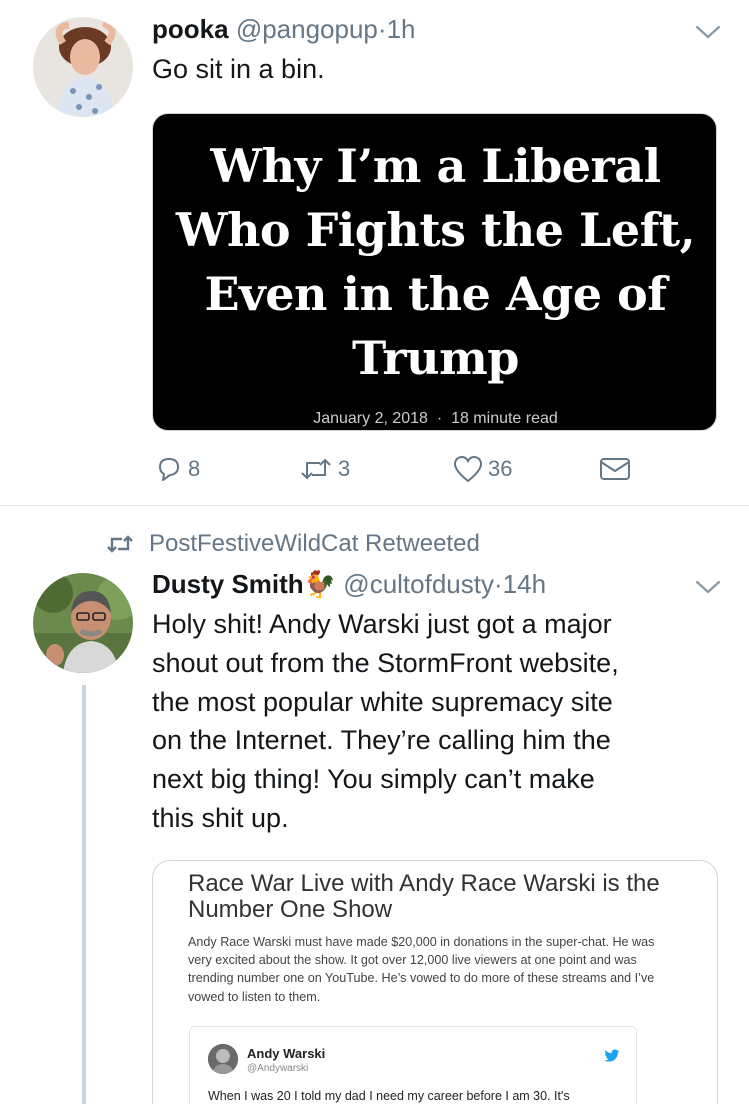 This screenshot has width=749, height=1104. I want to click on tweet-text-line: the most popular white supremacy site, so click(382, 701).